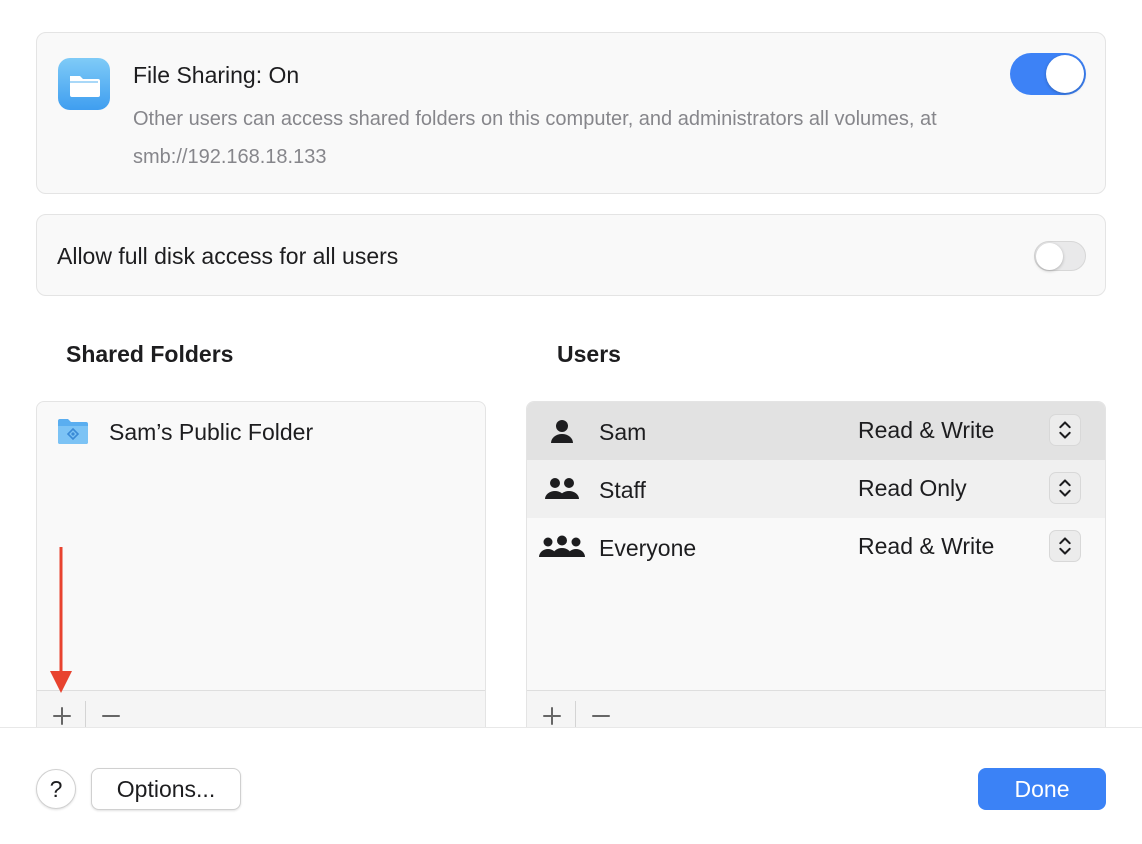 This screenshot has width=1142, height=844. What do you see at coordinates (61, 620) in the screenshot?
I see `annotation-arrow-icon` at bounding box center [61, 620].